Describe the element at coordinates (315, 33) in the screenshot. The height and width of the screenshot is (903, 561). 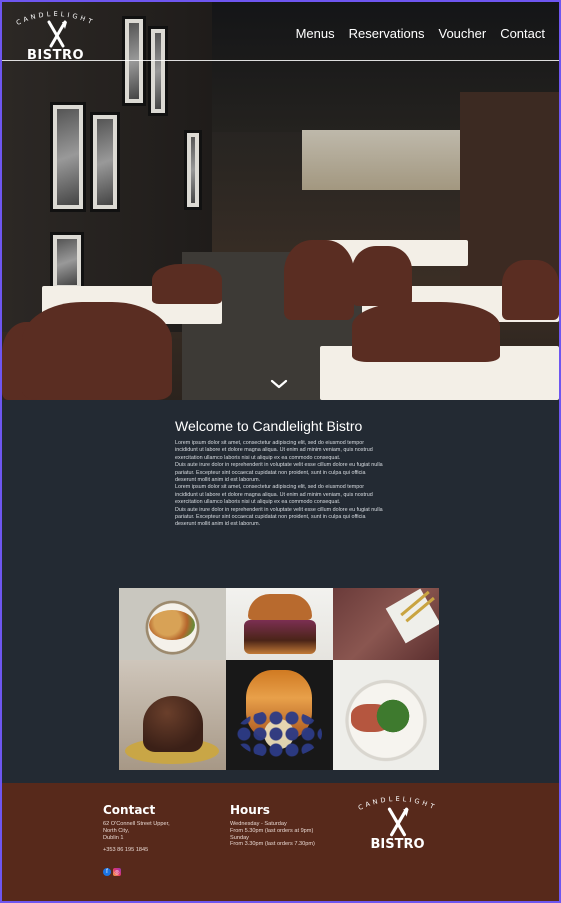
I see `nav-menus: Menus` at that location.